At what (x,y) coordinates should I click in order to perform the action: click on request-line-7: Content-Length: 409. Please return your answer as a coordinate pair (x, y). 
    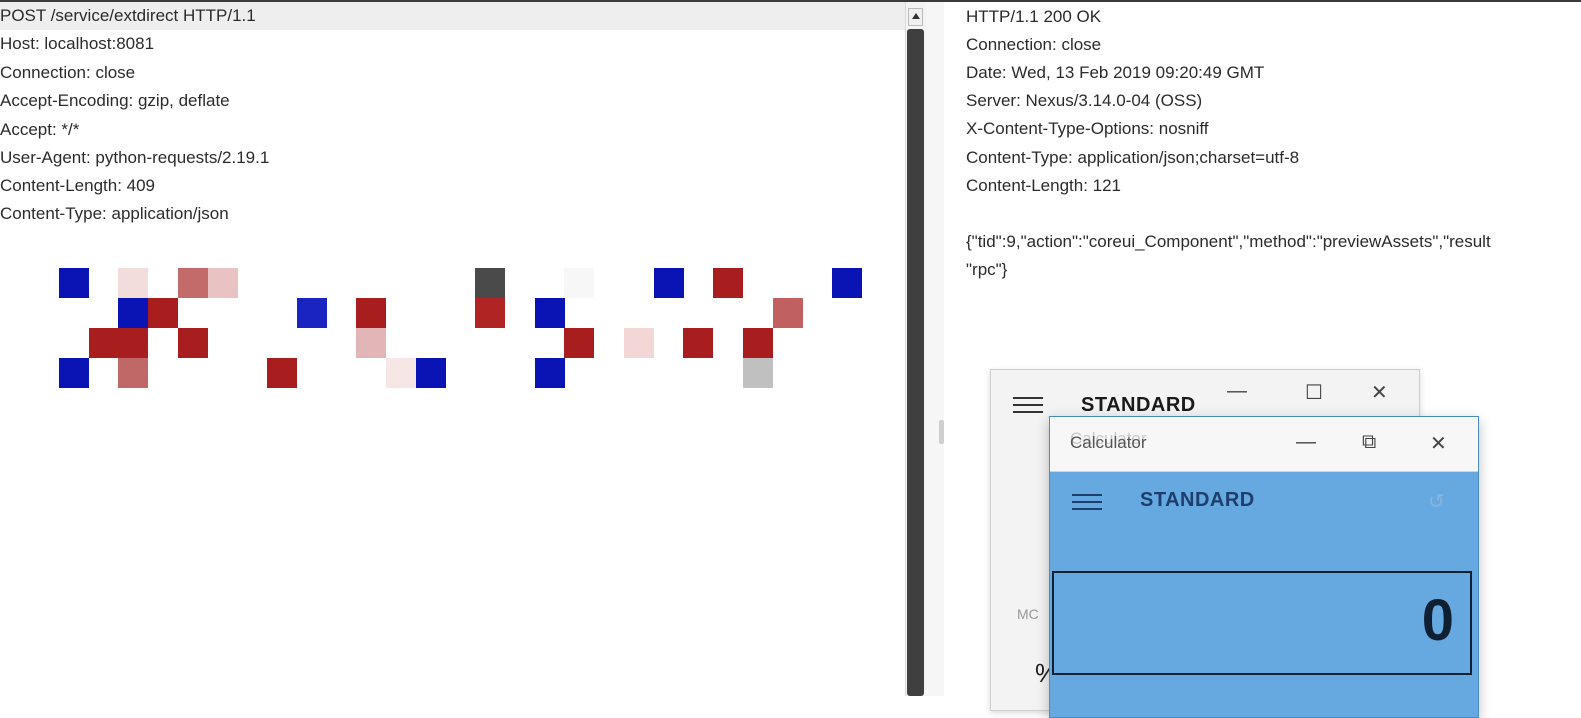
    Looking at the image, I should click on (77, 186).